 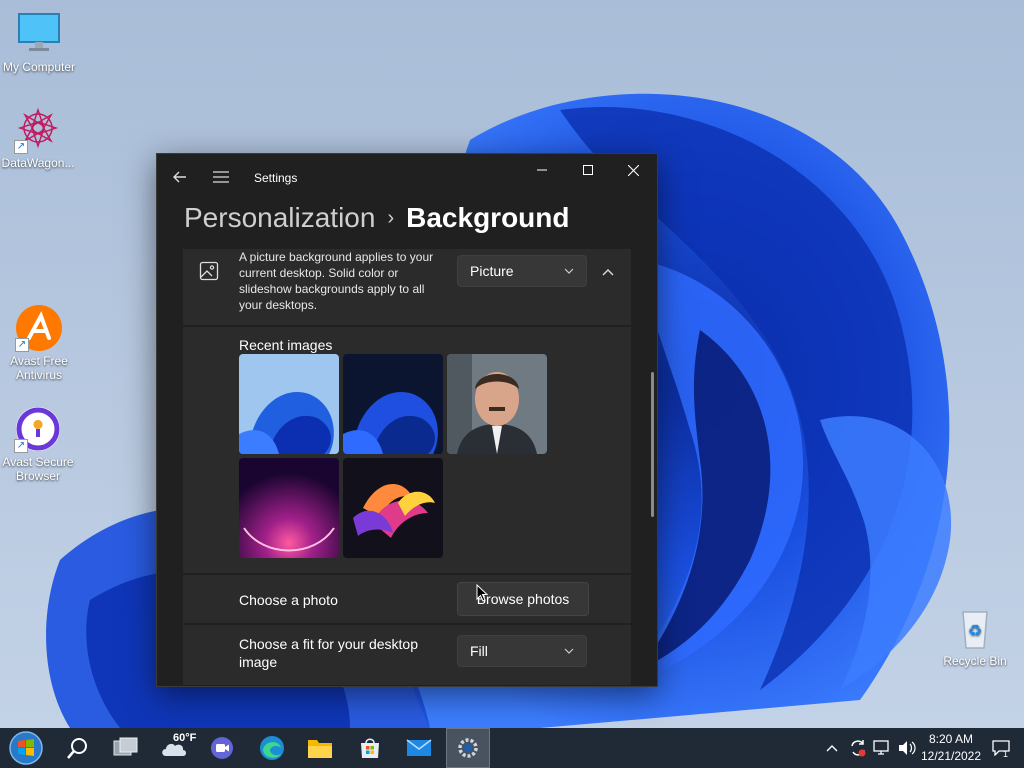 I want to click on avast-antivirus-icon: ↗, so click(x=39, y=328).